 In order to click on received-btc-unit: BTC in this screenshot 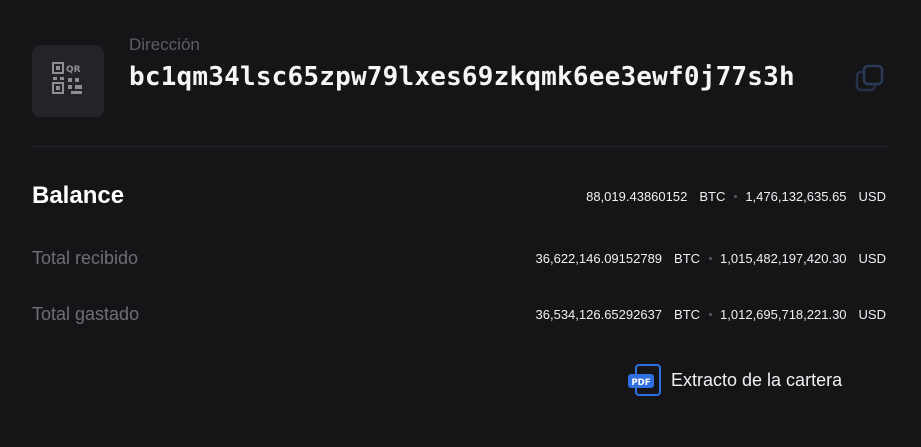, I will do `click(687, 258)`.